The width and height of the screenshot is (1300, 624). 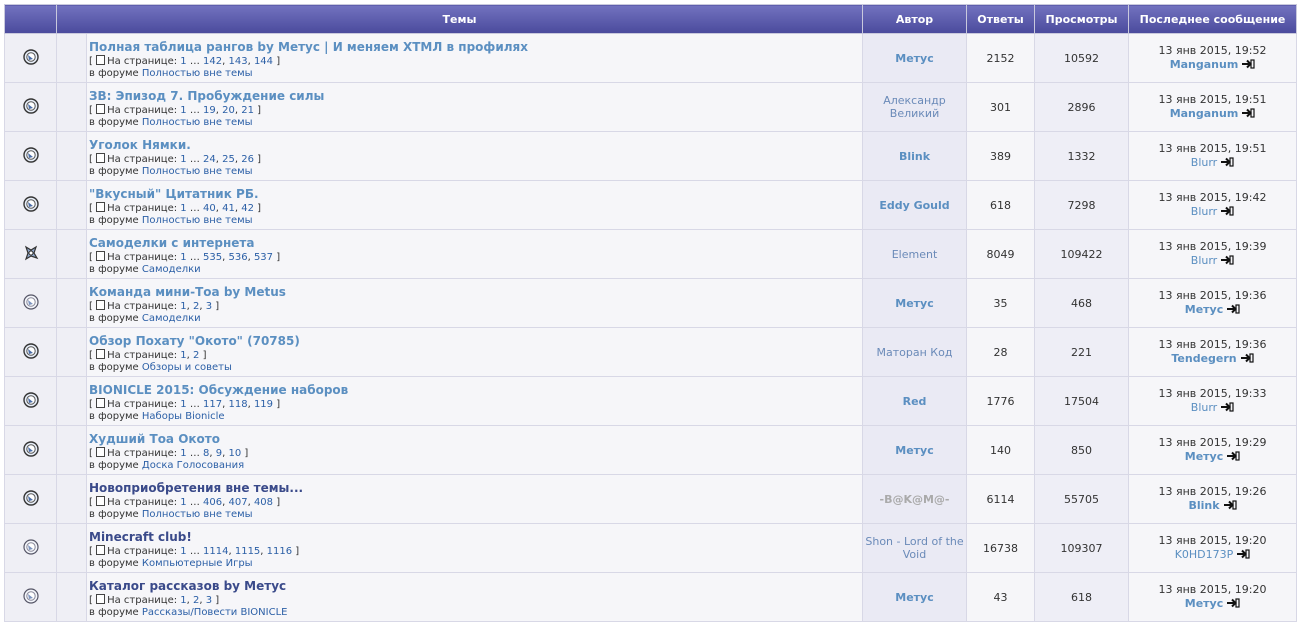 What do you see at coordinates (212, 404) in the screenshot?
I see `page-link: 117` at bounding box center [212, 404].